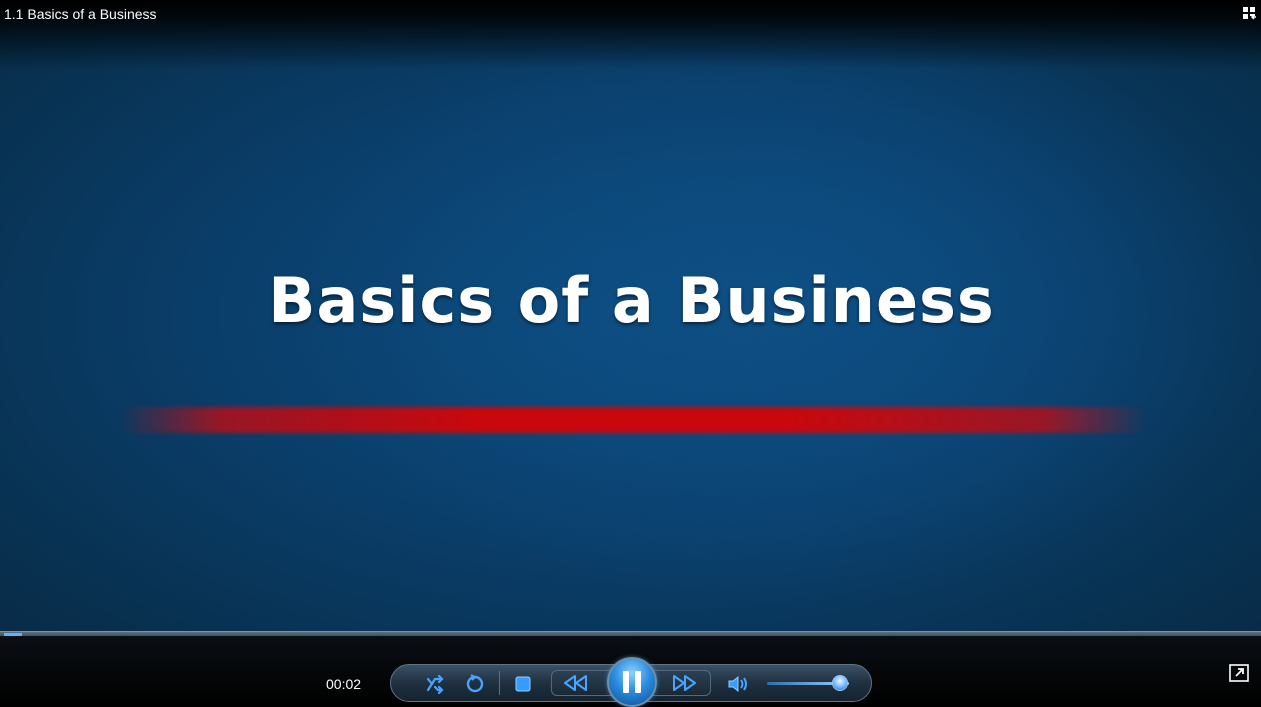 This screenshot has height=707, width=1261. Describe the element at coordinates (80, 14) in the screenshot. I see `window-title: 1.1 Basics of a Business` at that location.